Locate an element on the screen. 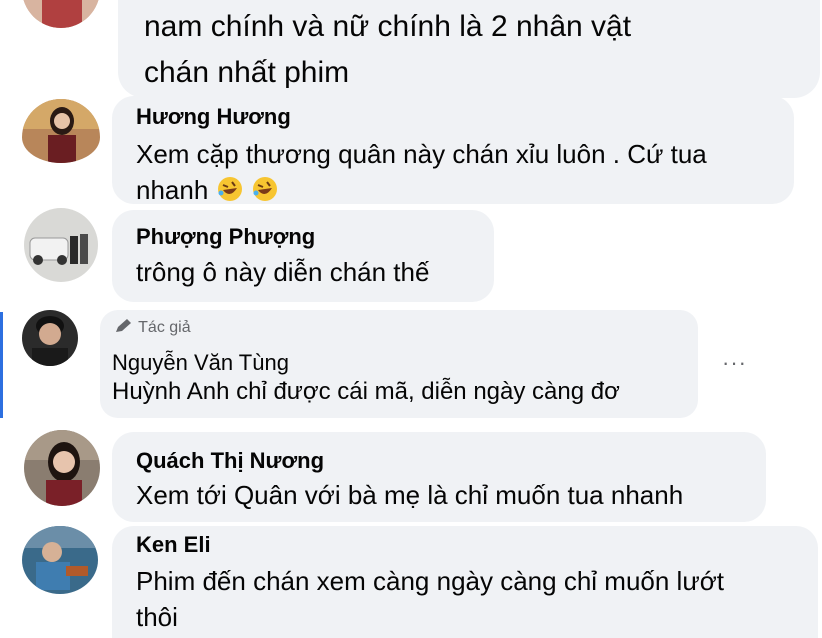 This screenshot has width=822, height=638. author-badge: Tác giả is located at coordinates (152, 327).